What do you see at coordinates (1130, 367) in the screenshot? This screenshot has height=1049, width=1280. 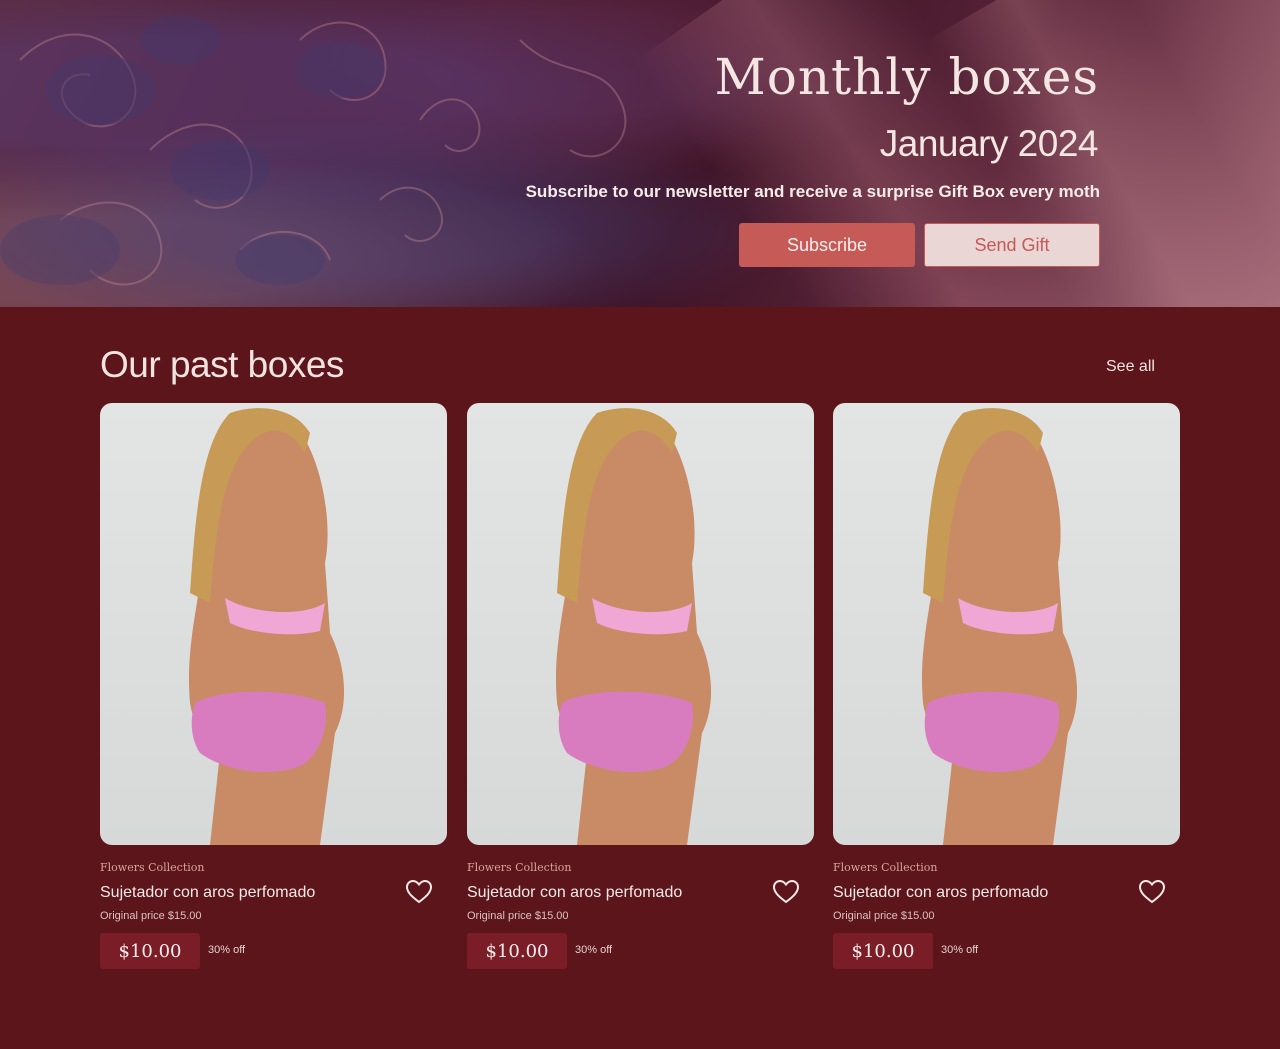 I see `see-all-link: See all` at bounding box center [1130, 367].